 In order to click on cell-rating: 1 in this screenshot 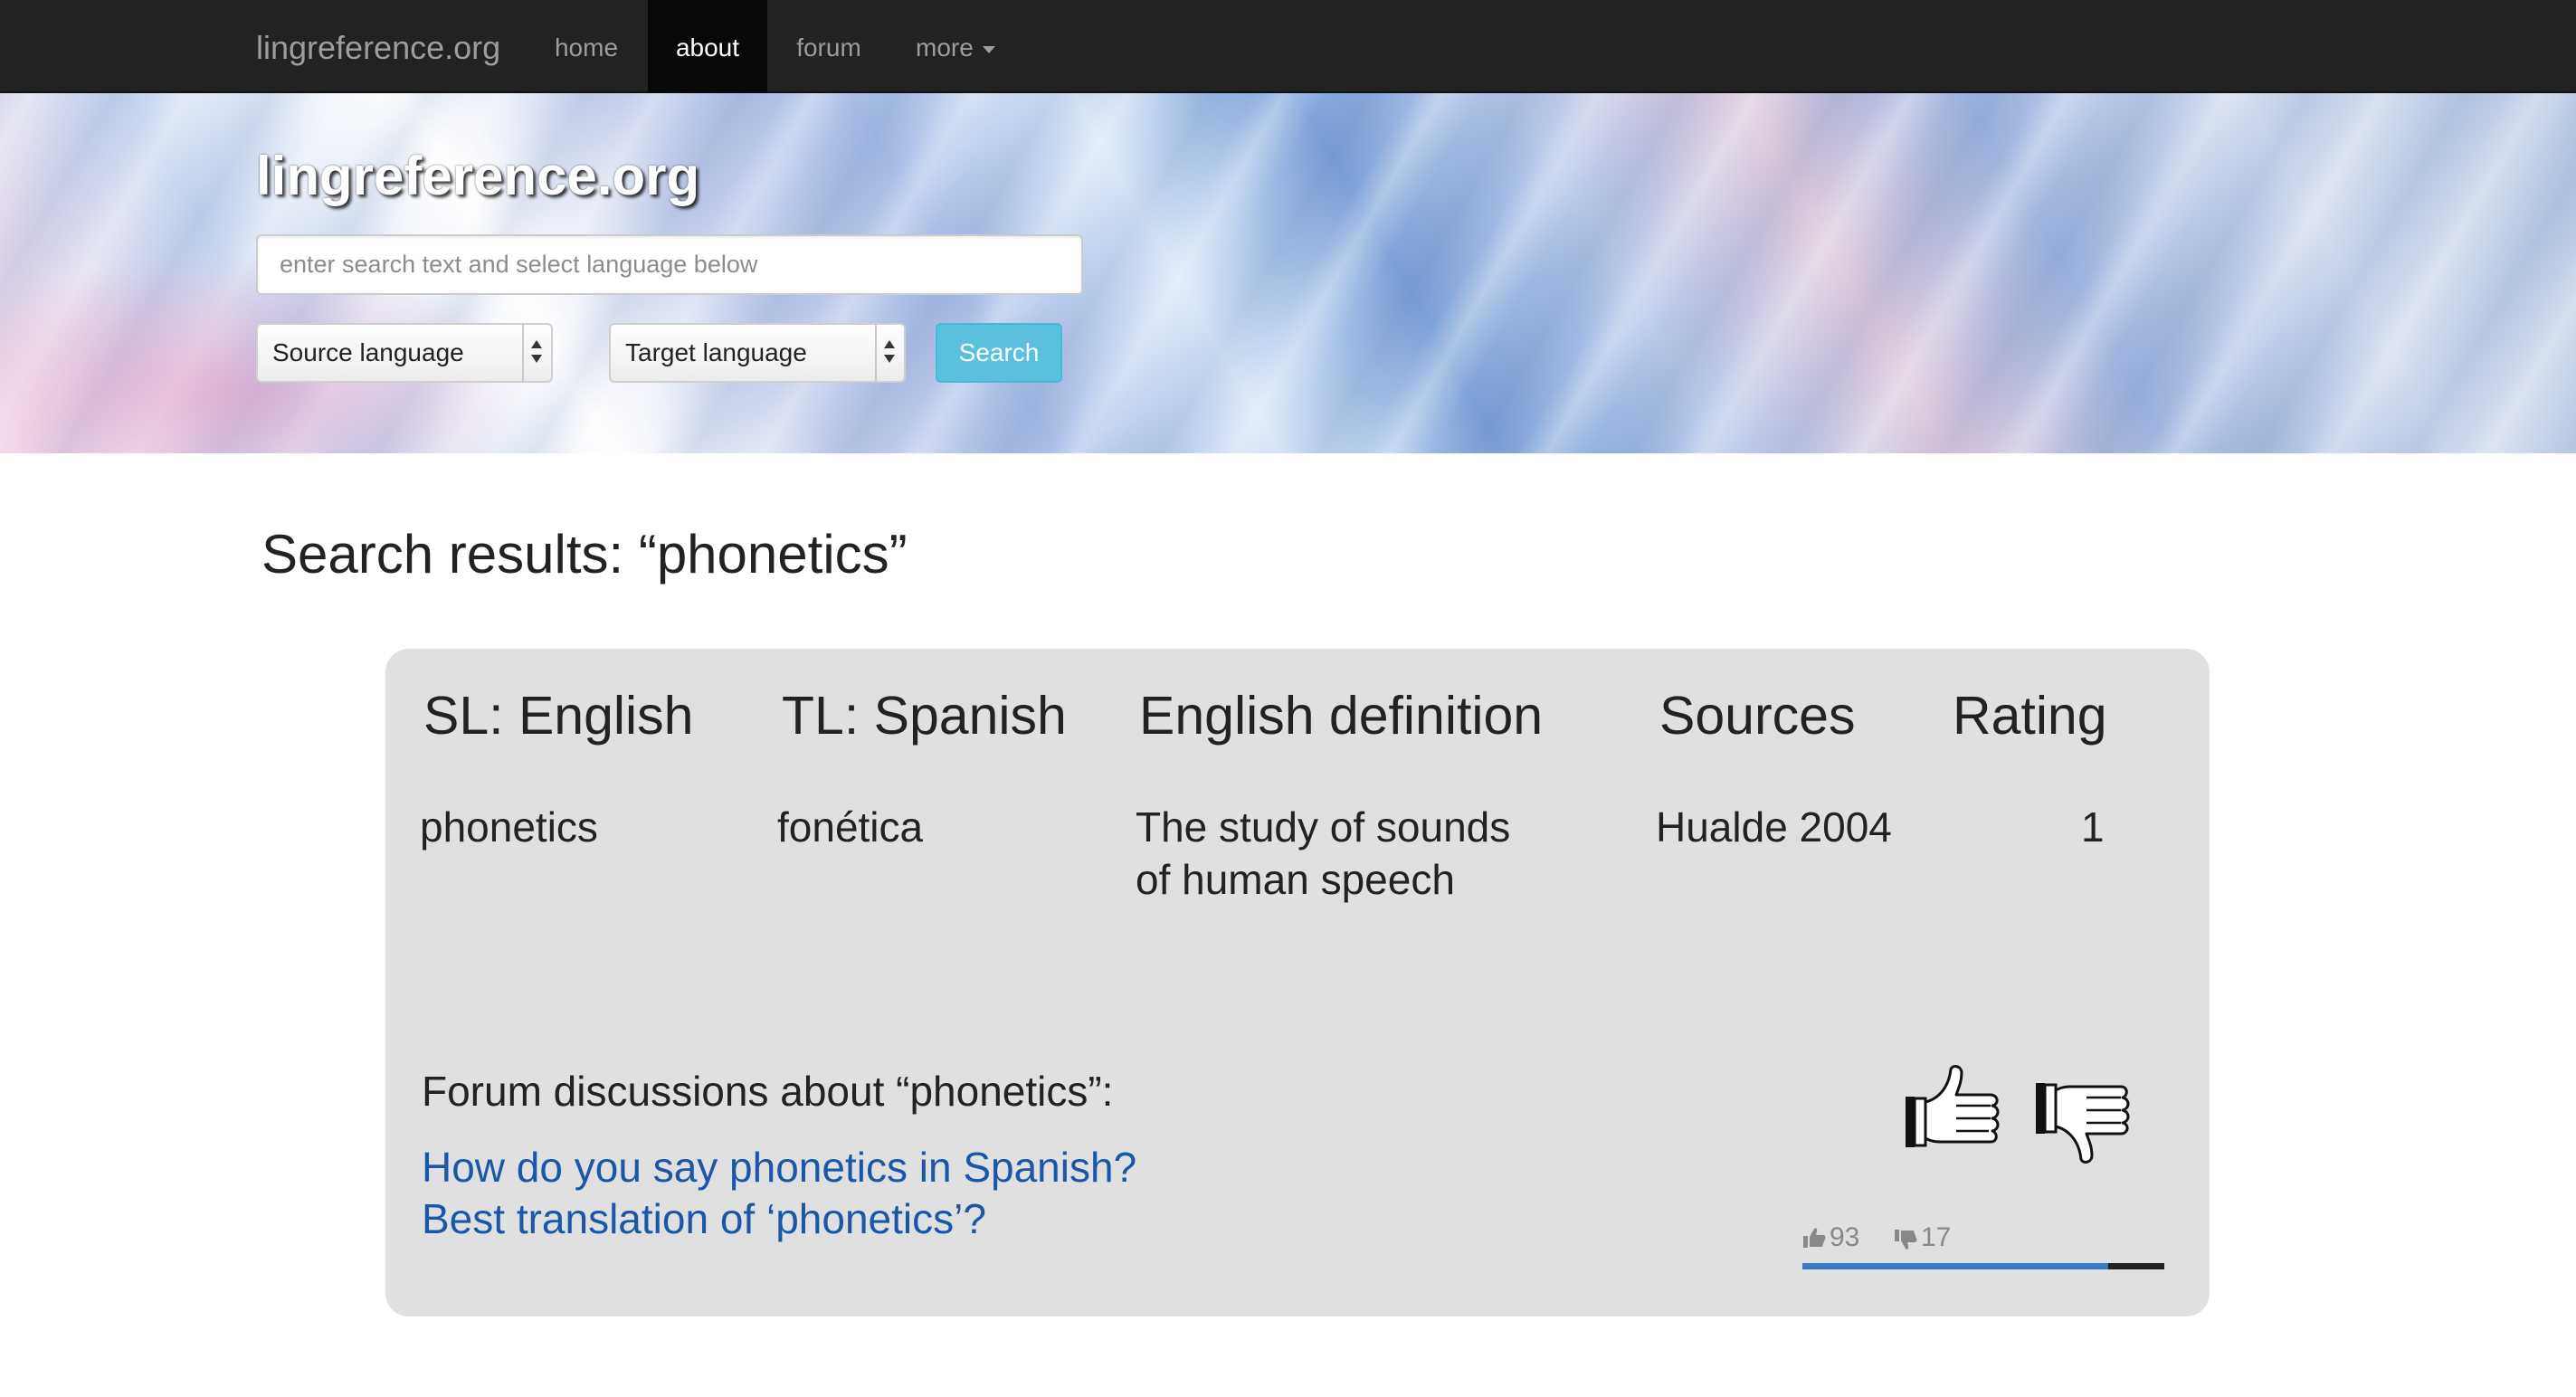, I will do `click(2093, 827)`.